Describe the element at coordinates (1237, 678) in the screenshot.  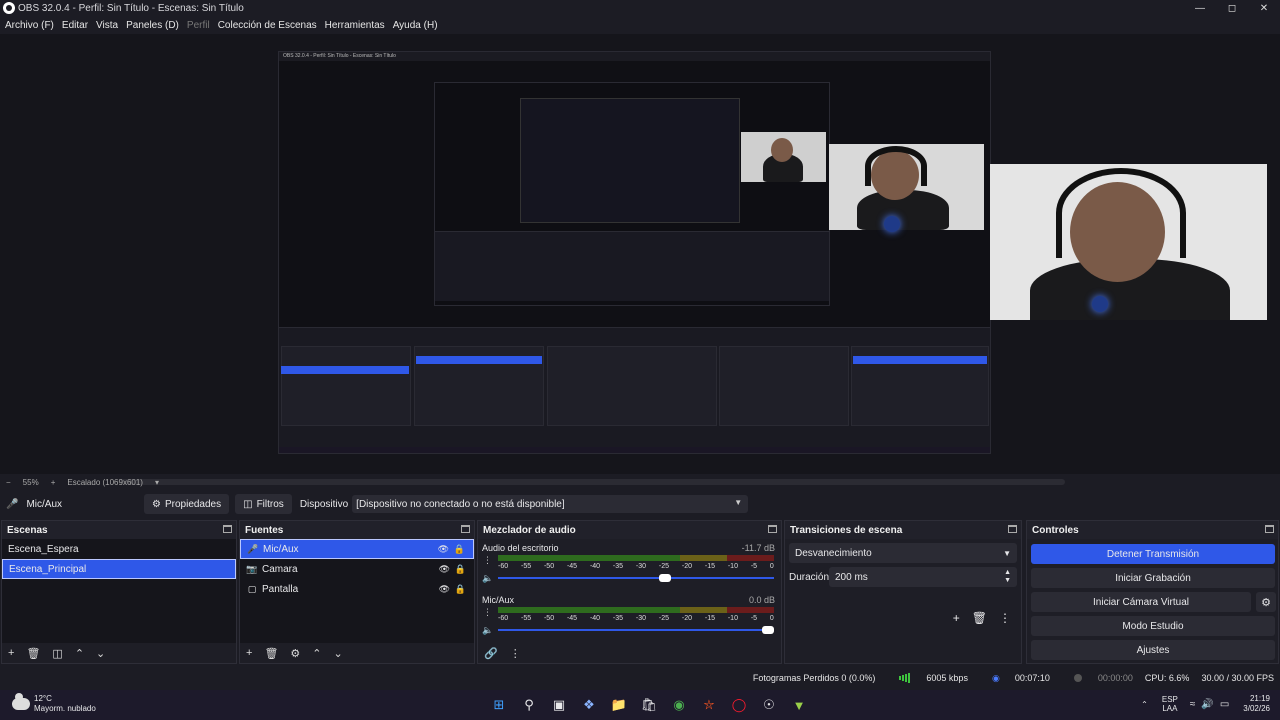
I see `fps: 30.00 / 30.00 FPS` at that location.